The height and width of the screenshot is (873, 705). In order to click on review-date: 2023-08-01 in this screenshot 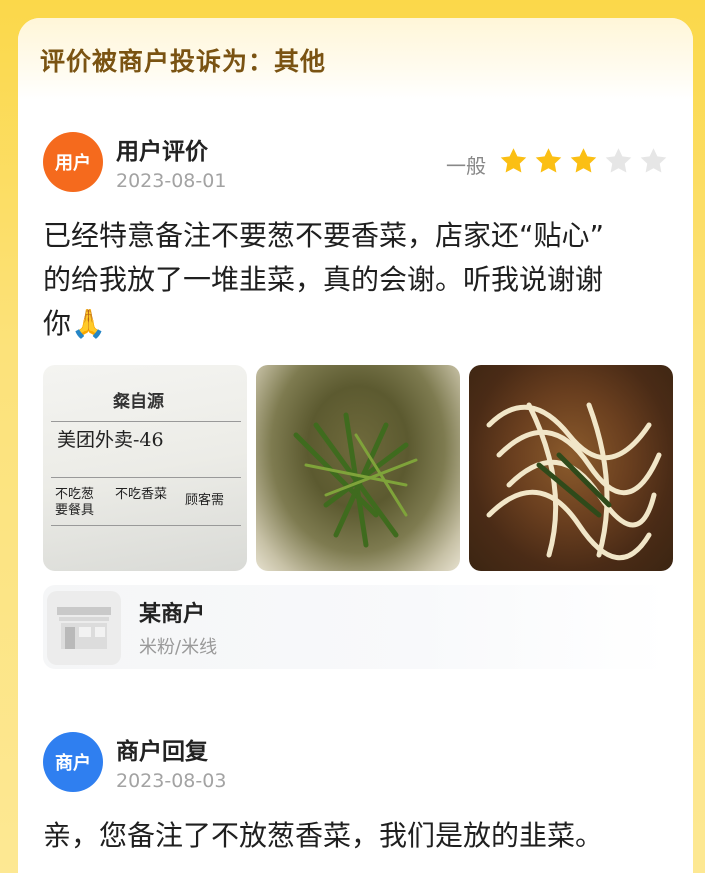, I will do `click(171, 181)`.